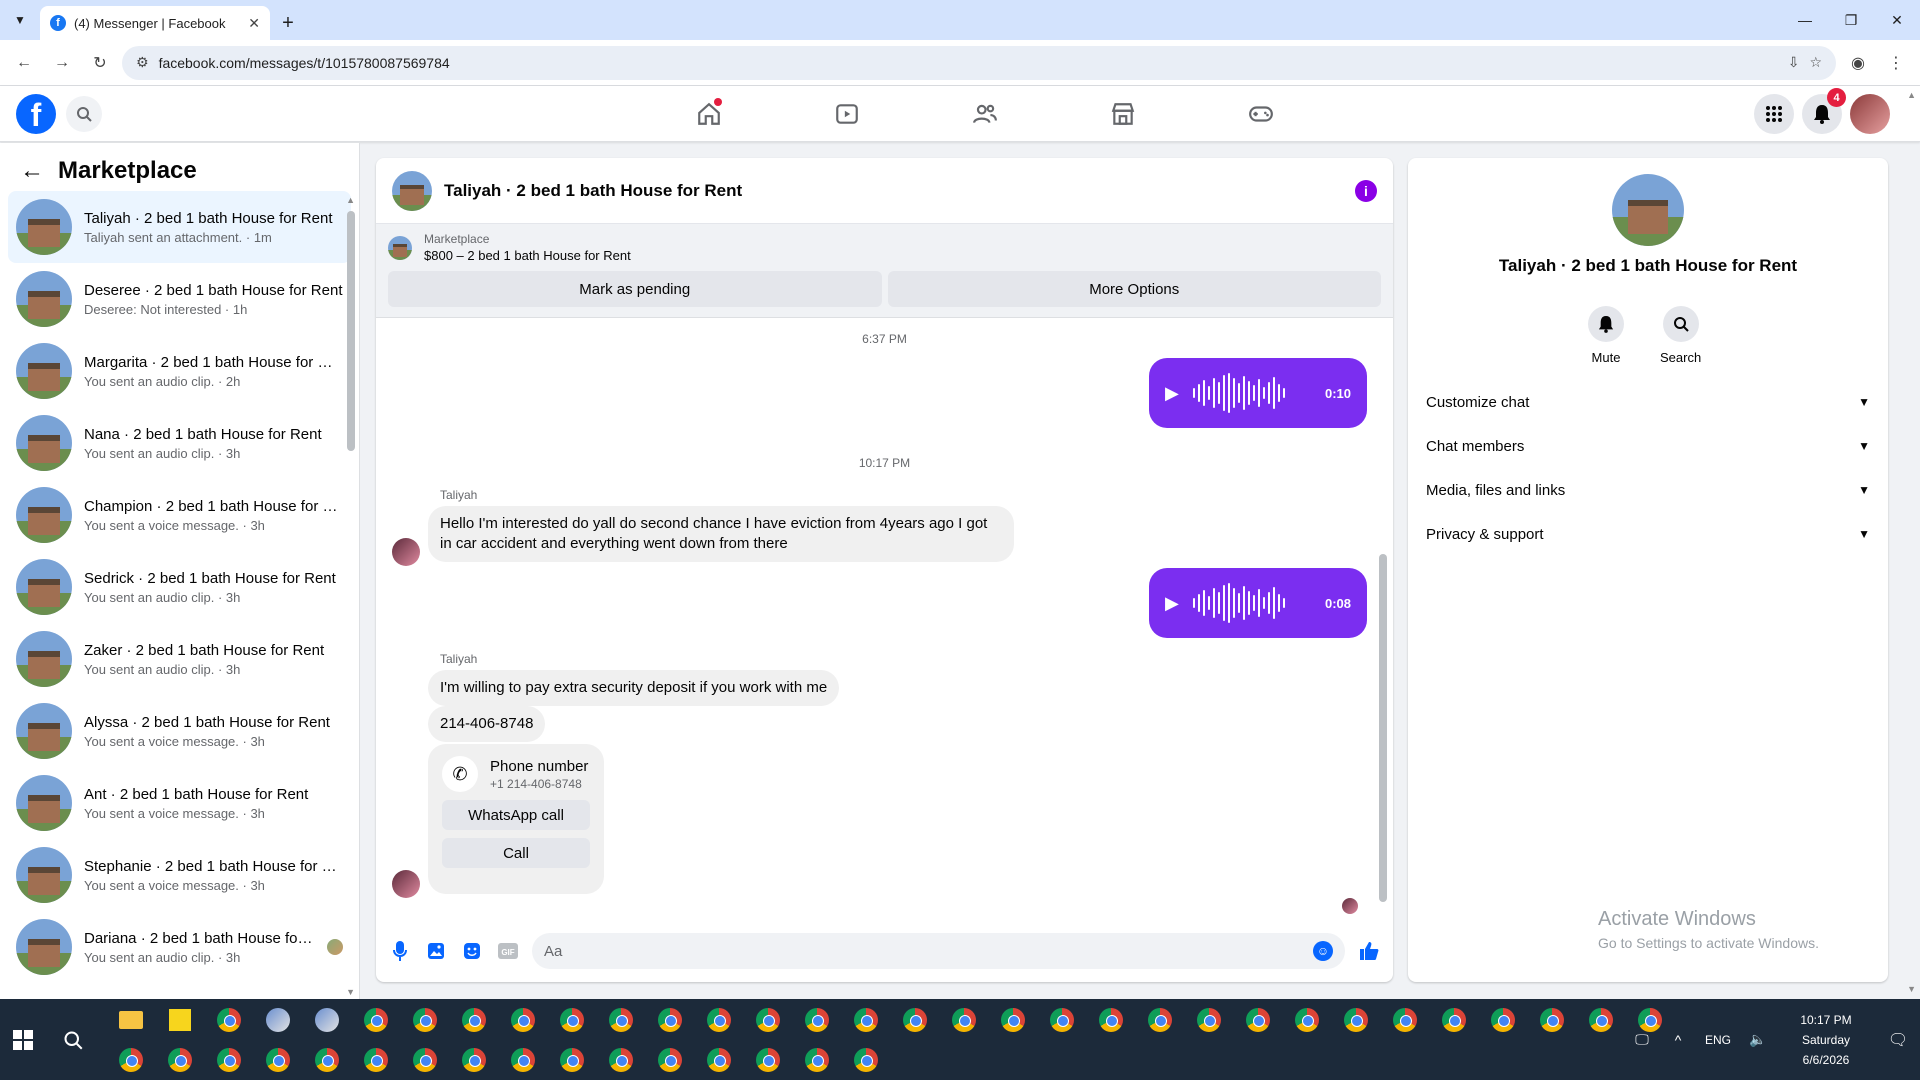 This screenshot has height=1080, width=1920. What do you see at coordinates (1648, 490) in the screenshot?
I see `section-media-files-links: Media, files and links ▼` at bounding box center [1648, 490].